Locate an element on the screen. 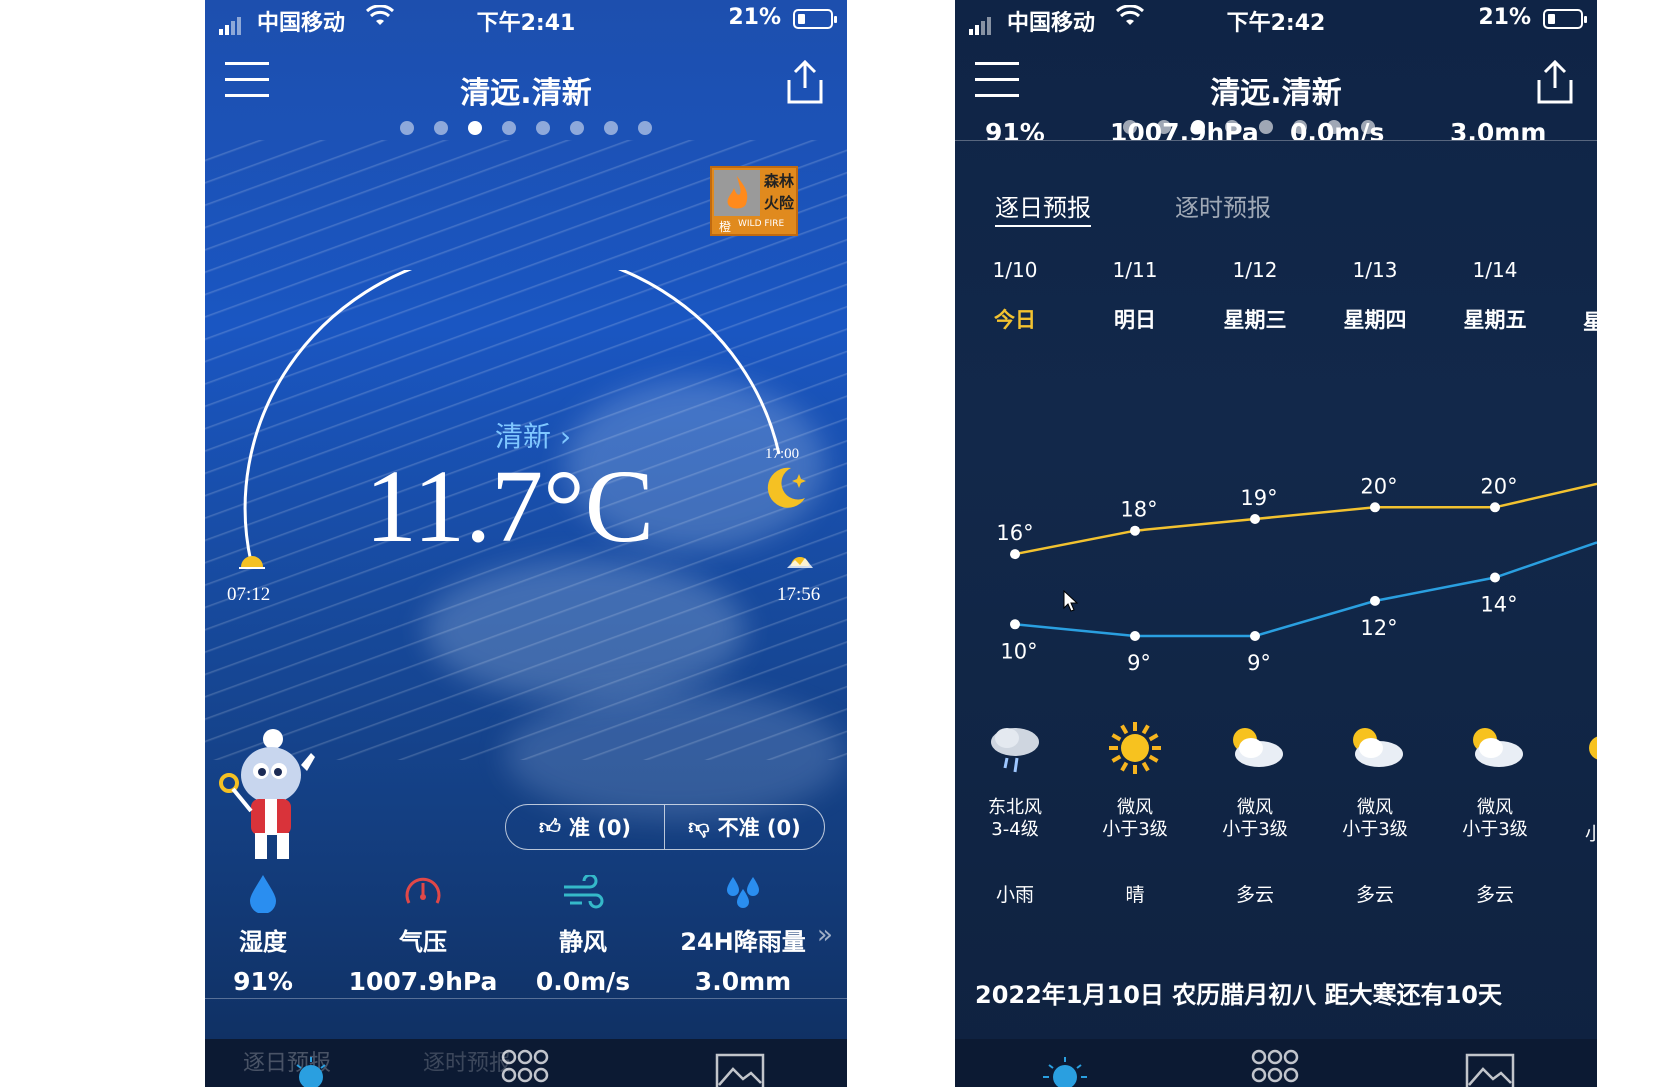 The width and height of the screenshot is (1678, 1087). metric-value: 0.0m/s is located at coordinates (583, 981).